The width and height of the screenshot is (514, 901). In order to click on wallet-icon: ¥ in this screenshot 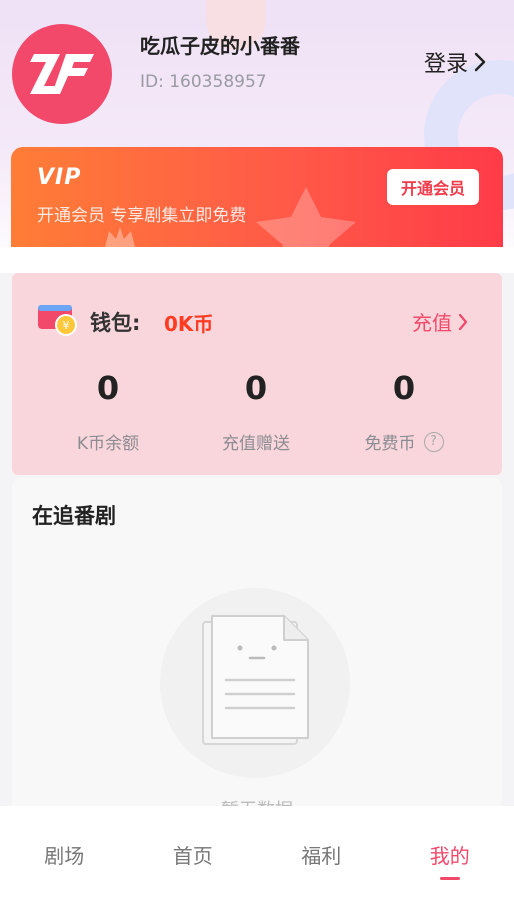, I will do `click(57, 320)`.